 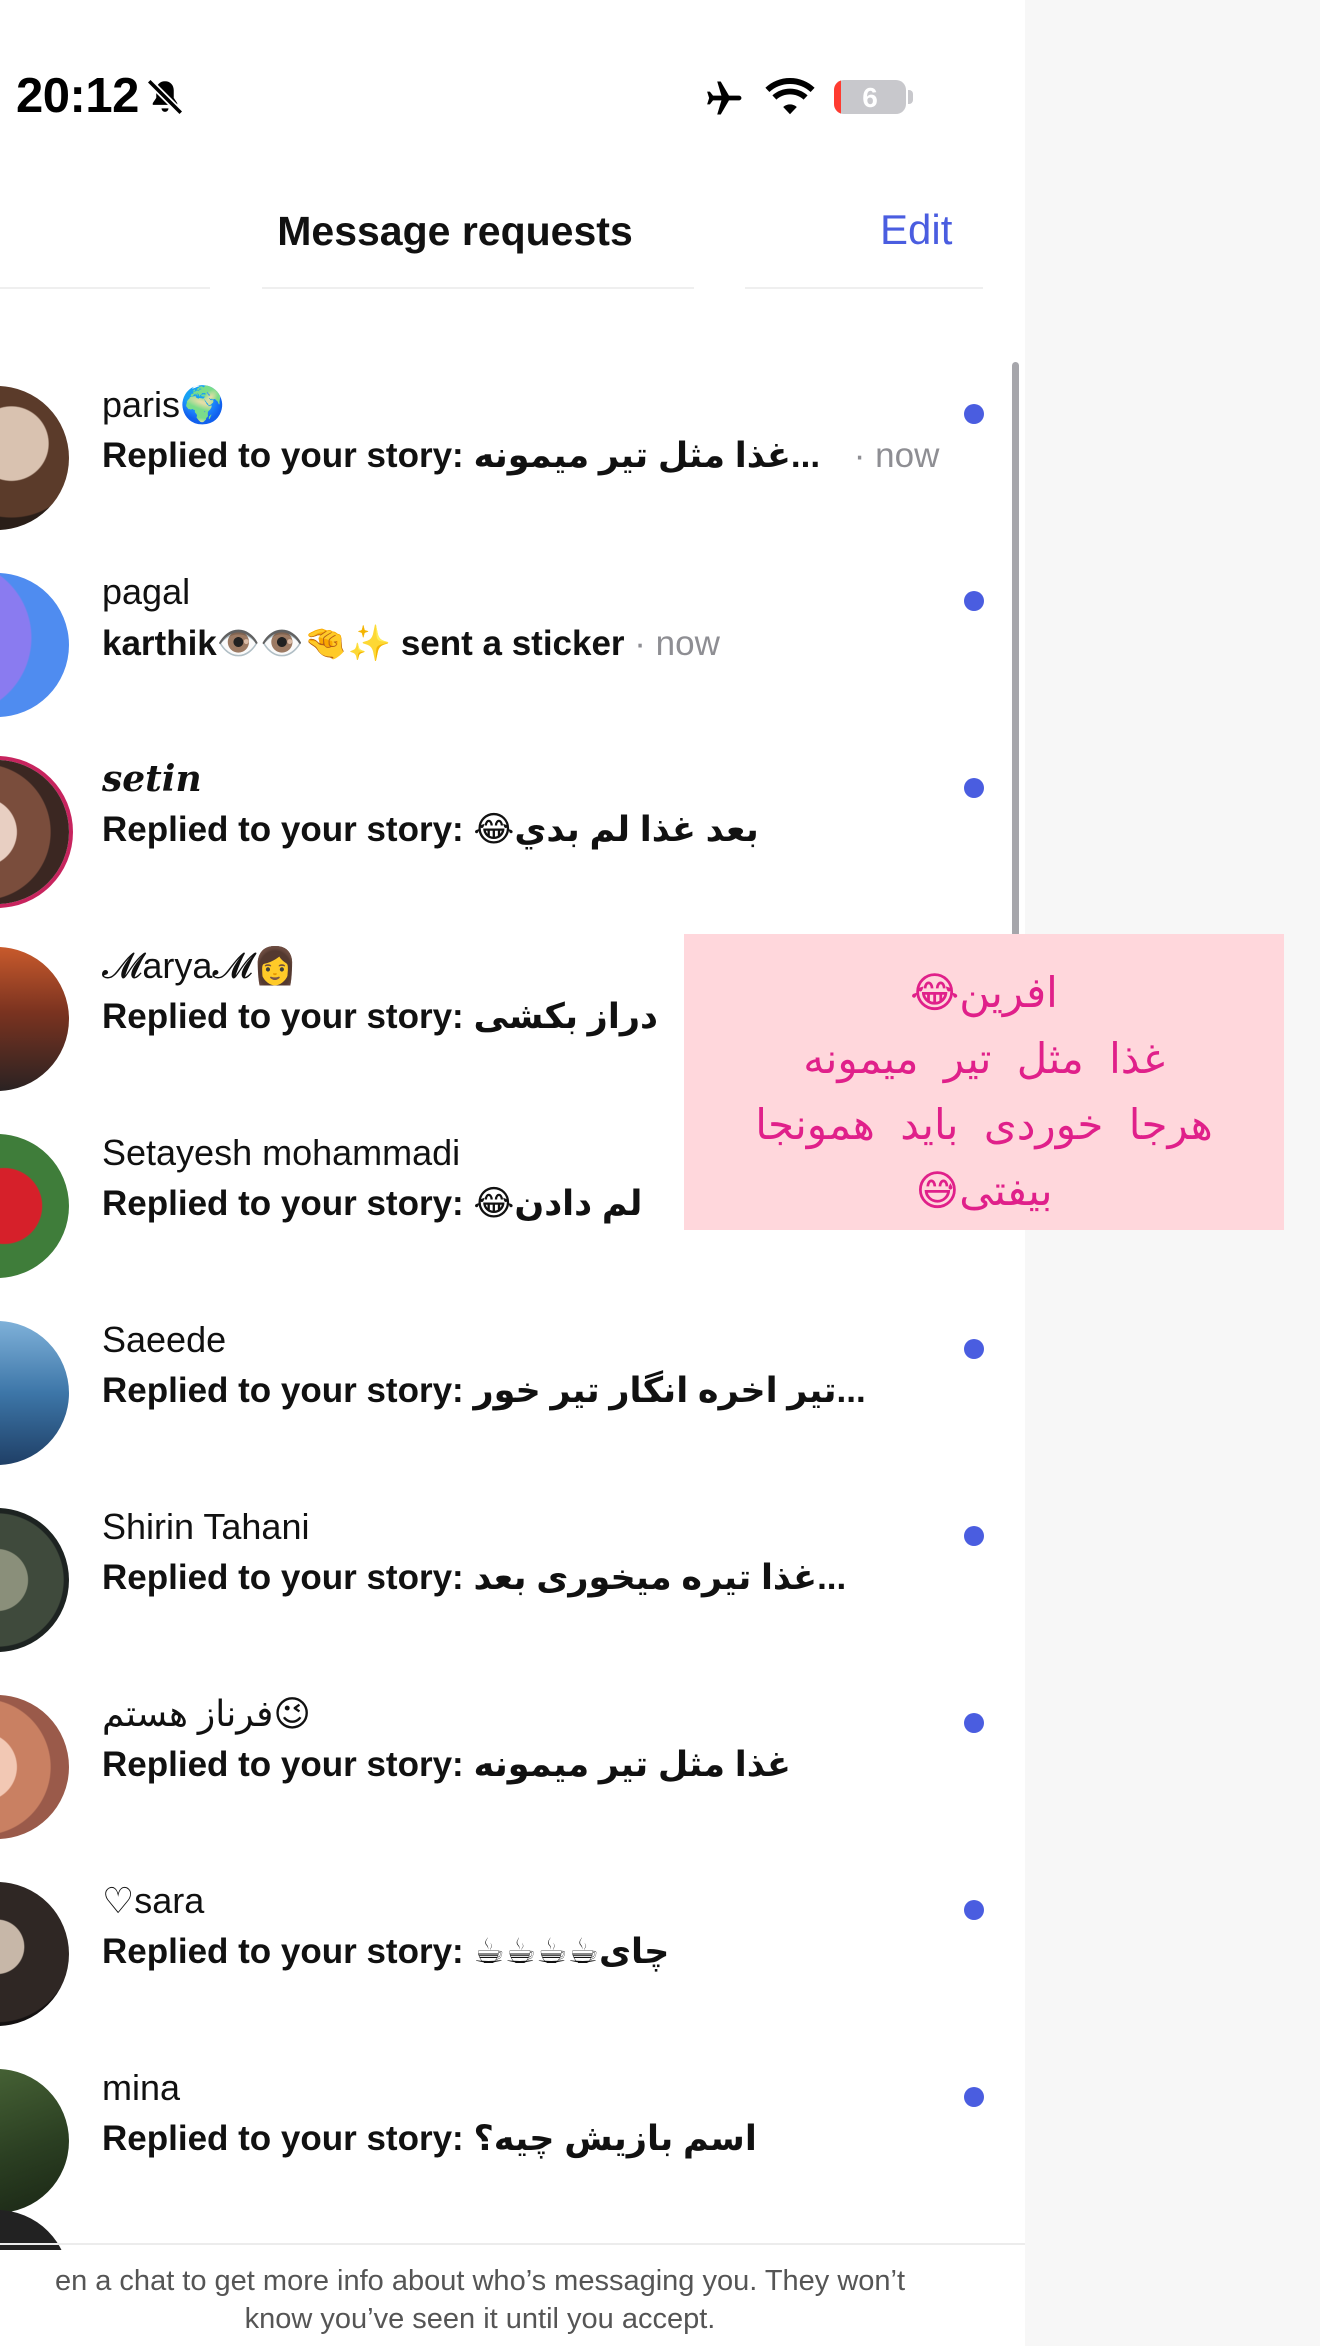 I want to click on sender-name: setin, so click(x=152, y=779).